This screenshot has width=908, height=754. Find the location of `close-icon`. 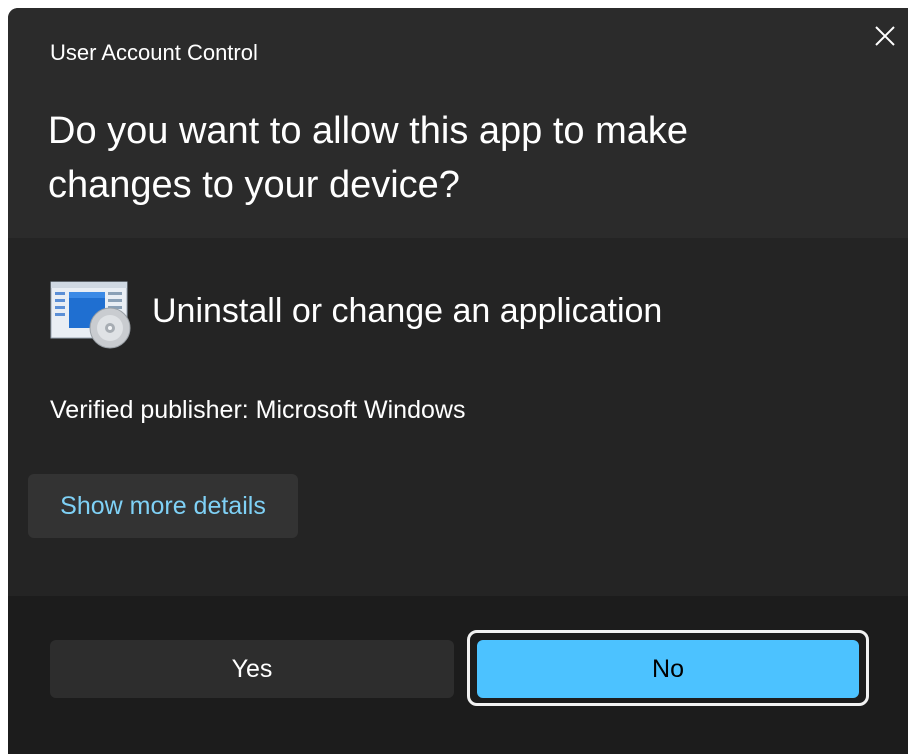

close-icon is located at coordinates (885, 36).